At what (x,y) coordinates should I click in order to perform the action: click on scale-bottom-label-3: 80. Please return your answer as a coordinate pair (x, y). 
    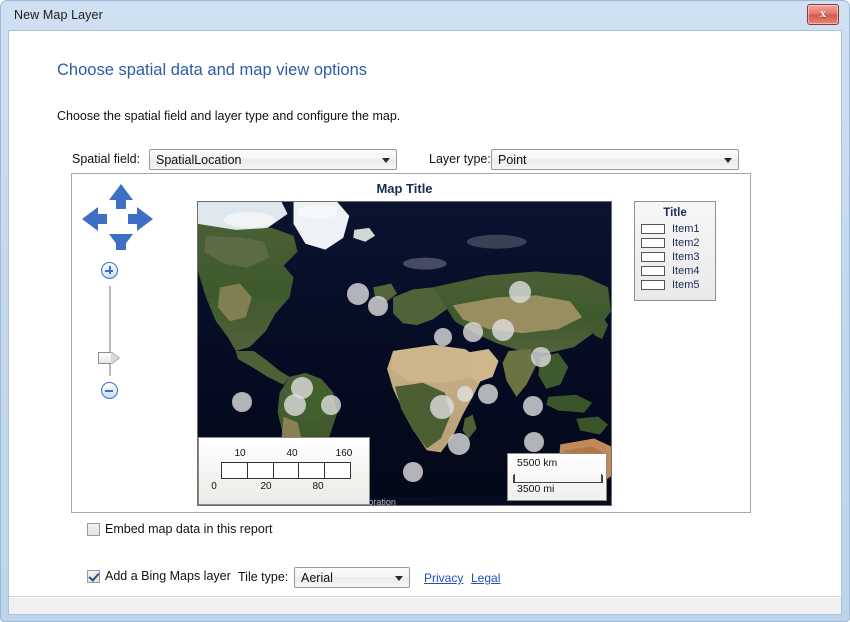
    Looking at the image, I should click on (318, 486).